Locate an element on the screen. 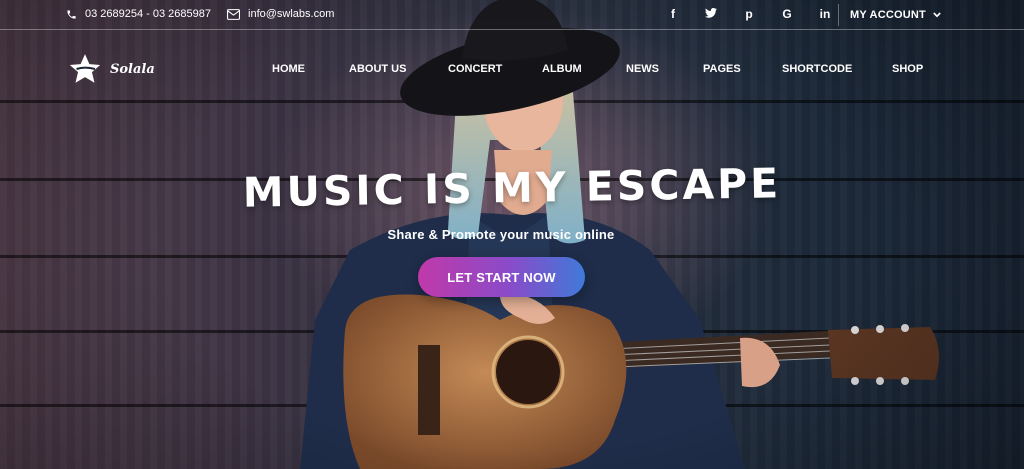 This screenshot has width=1024, height=469. logo: Solala is located at coordinates (111, 69).